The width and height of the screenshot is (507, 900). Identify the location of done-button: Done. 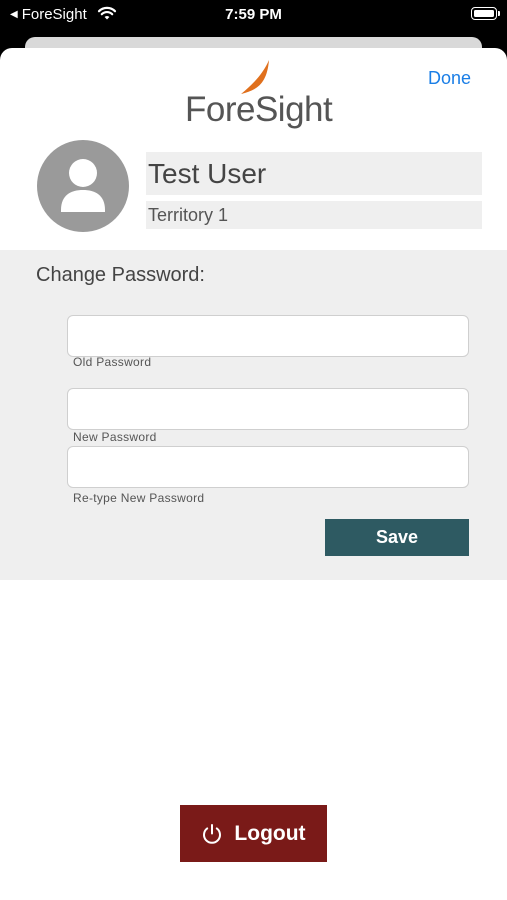
(449, 78).